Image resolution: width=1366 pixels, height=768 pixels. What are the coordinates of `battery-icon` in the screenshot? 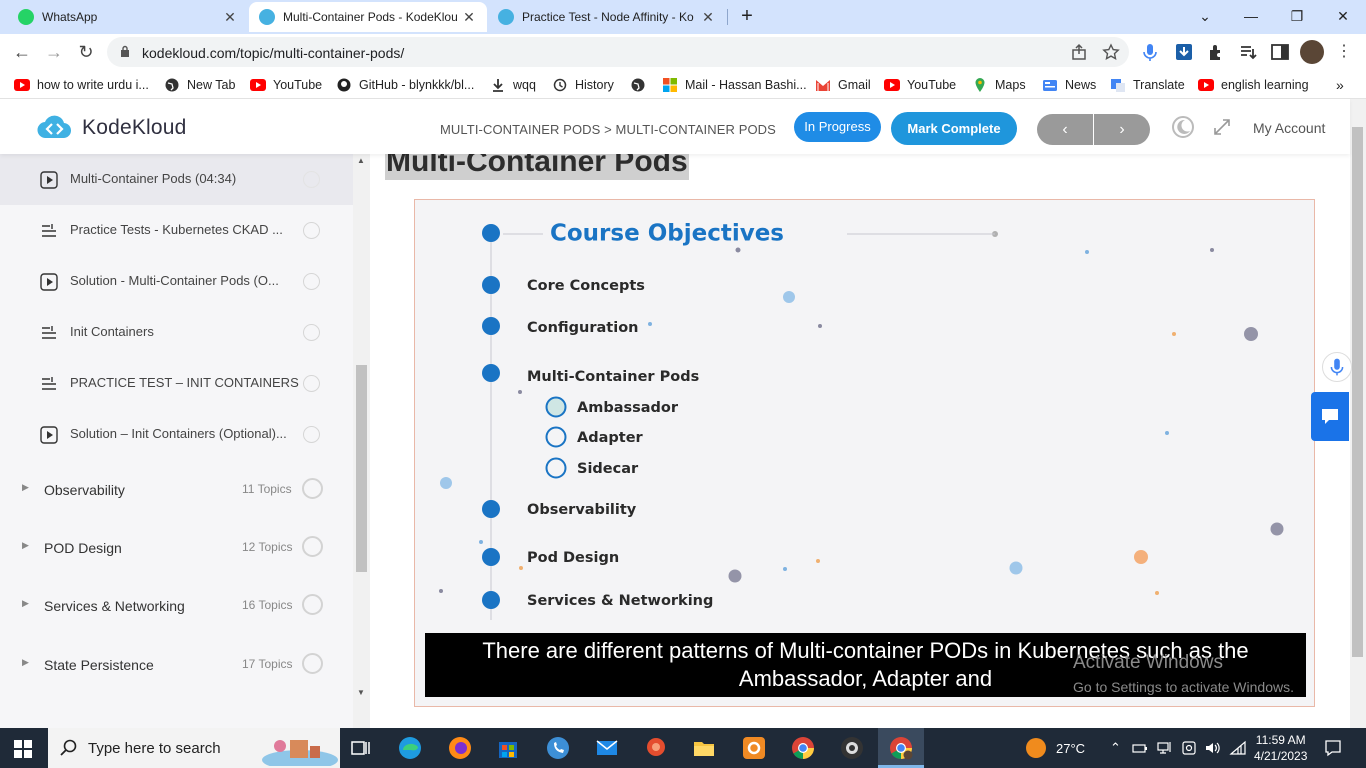 It's located at (1140, 748).